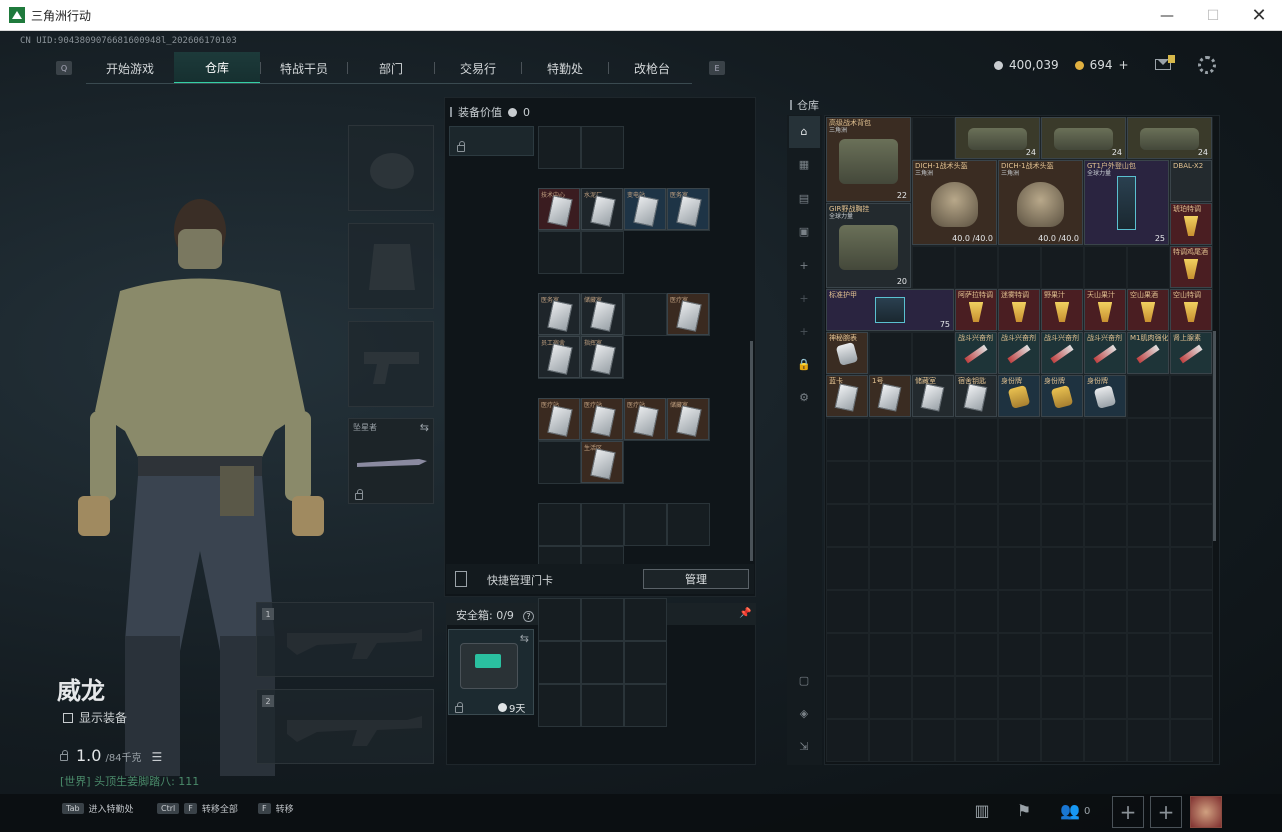 The width and height of the screenshot is (1282, 832). I want to click on gear-icon, so click(1207, 65).